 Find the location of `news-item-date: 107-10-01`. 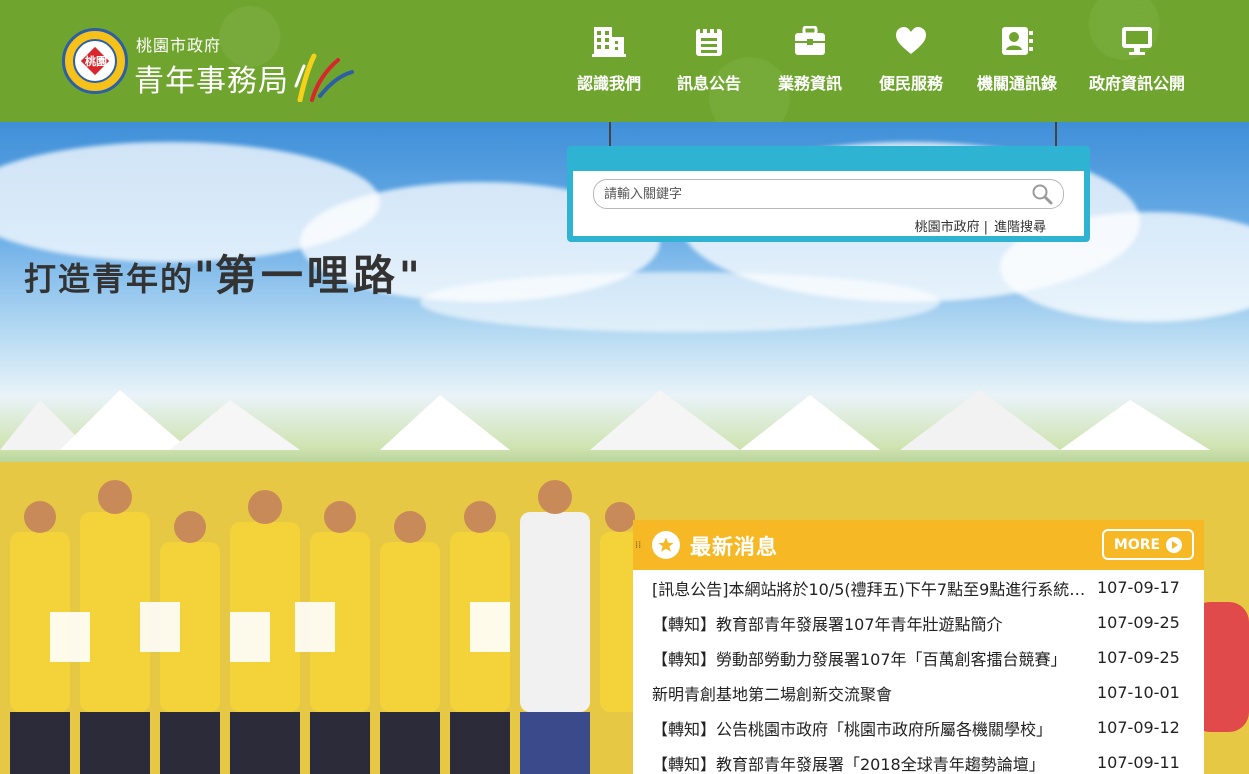

news-item-date: 107-10-01 is located at coordinates (1138, 692).